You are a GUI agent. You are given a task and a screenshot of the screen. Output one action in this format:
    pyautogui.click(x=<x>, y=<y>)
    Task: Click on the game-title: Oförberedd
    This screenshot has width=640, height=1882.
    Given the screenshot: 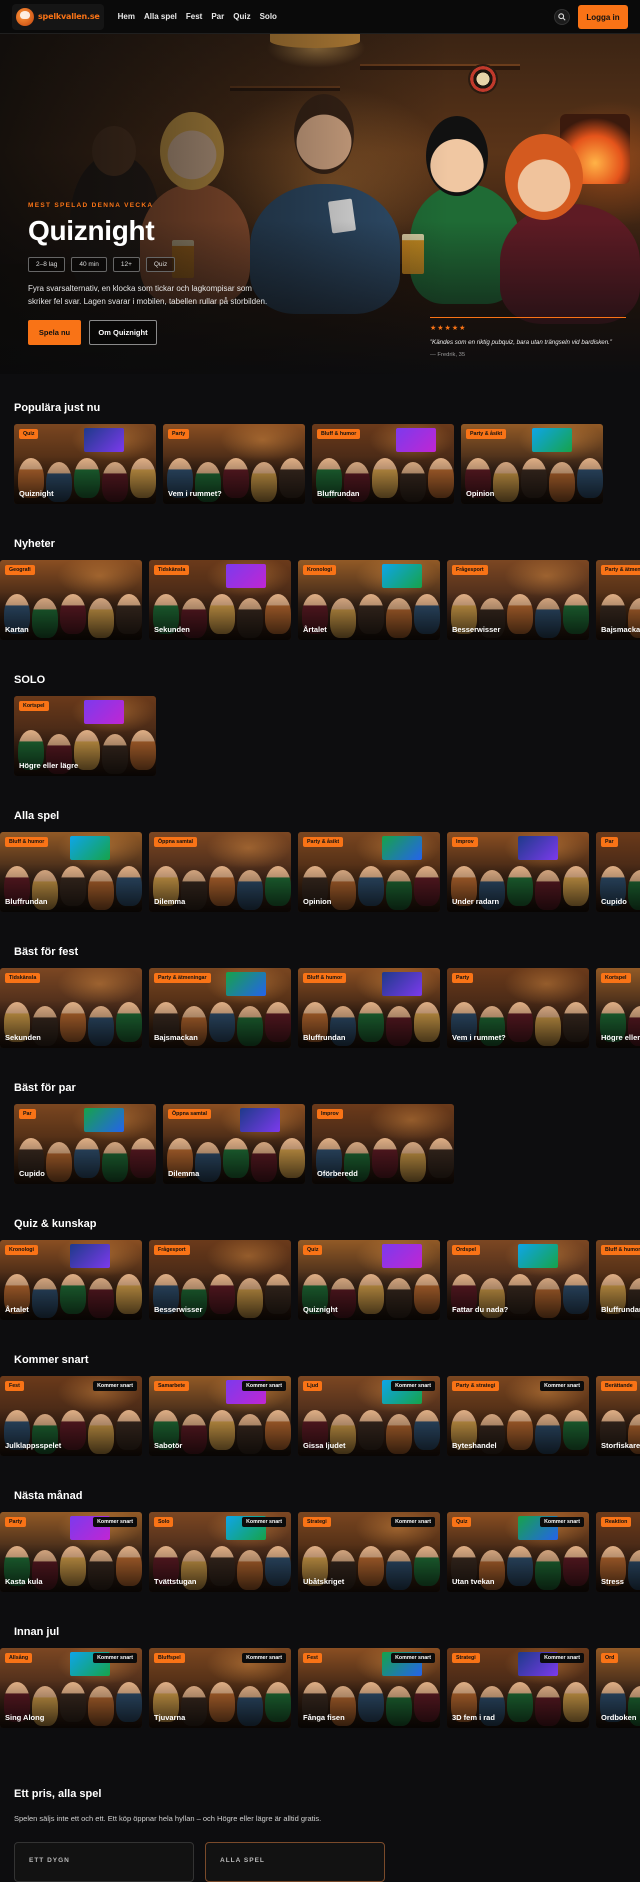 What is the action you would take?
    pyautogui.click(x=337, y=1173)
    